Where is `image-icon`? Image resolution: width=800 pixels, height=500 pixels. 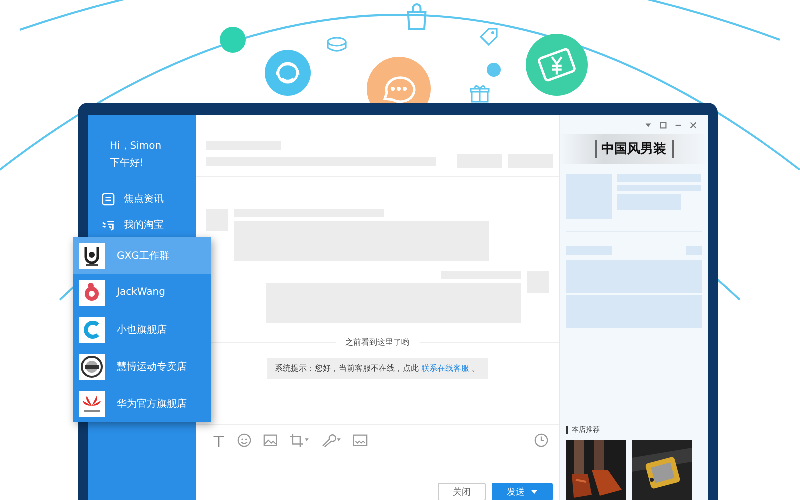 image-icon is located at coordinates (270, 440).